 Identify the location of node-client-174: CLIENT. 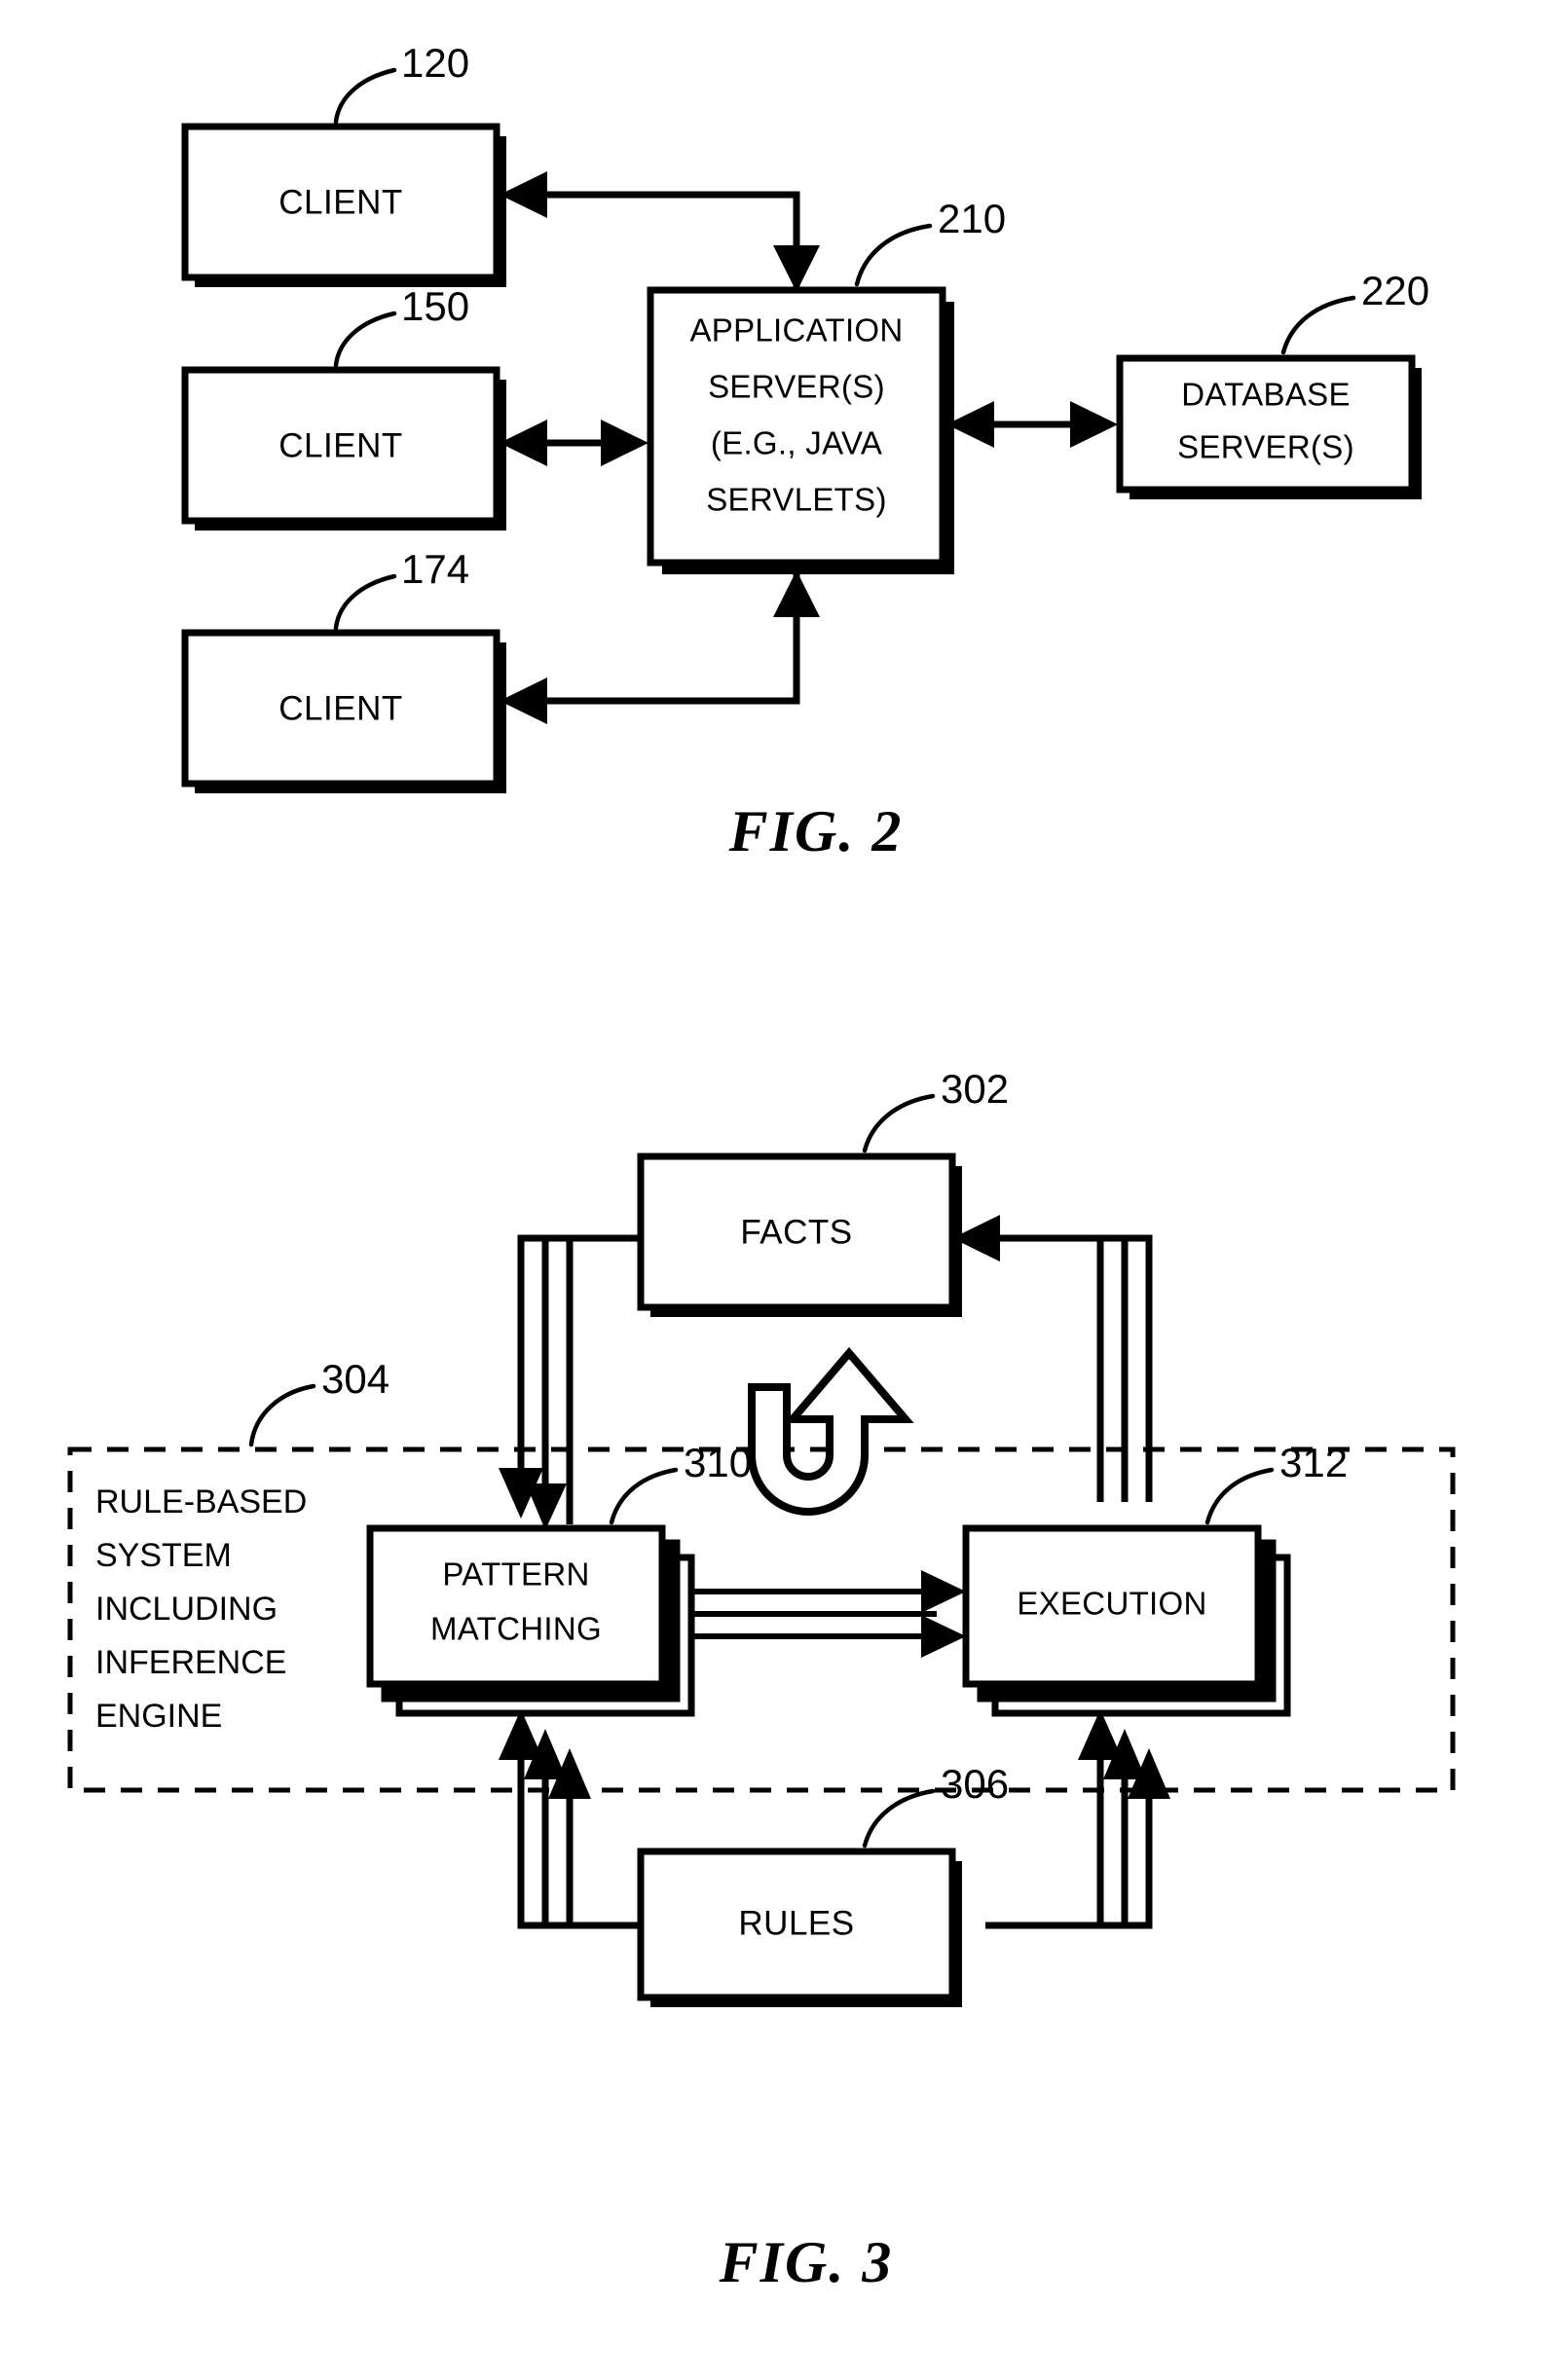
(343, 711).